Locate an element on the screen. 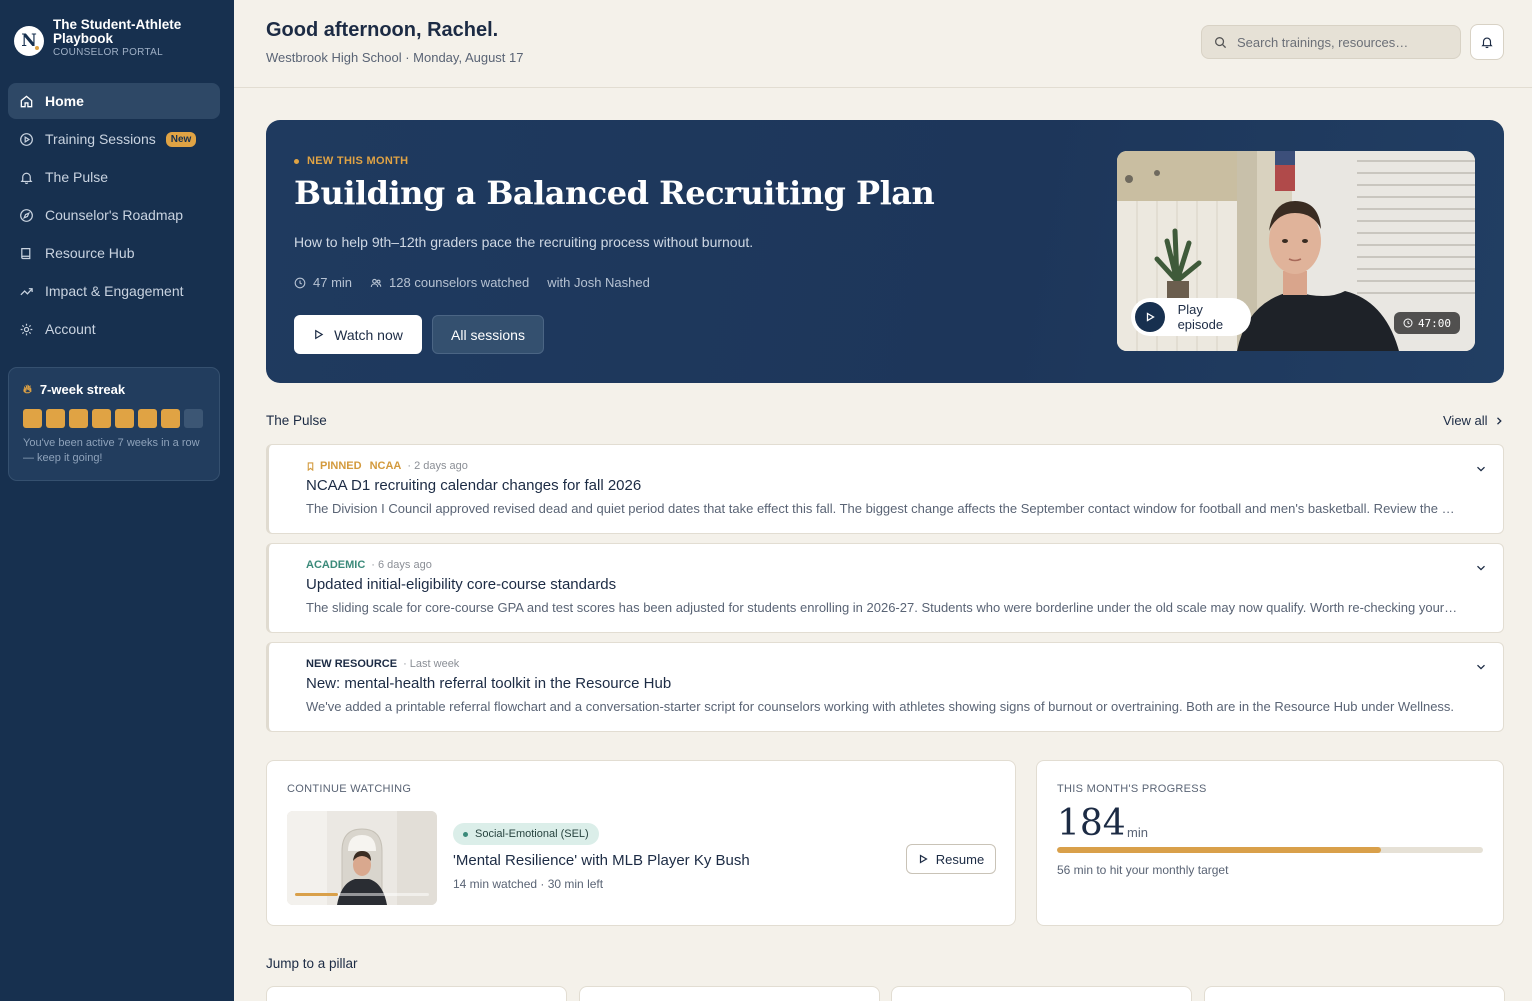  brand-title: The Student-Athlete Playbook is located at coordinates (117, 31).